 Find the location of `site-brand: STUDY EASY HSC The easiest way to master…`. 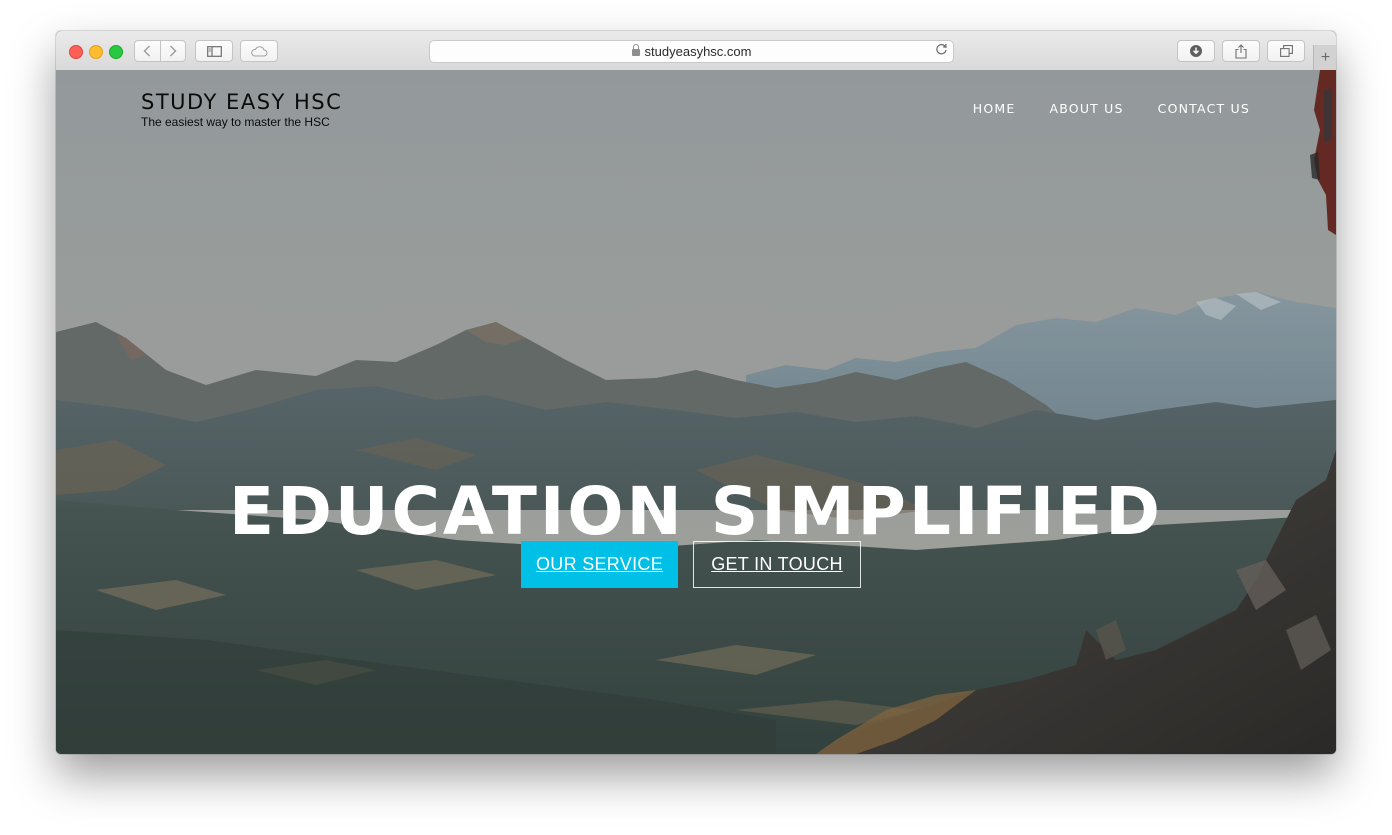

site-brand: STUDY EASY HSC The easiest way to master… is located at coordinates (241, 109).